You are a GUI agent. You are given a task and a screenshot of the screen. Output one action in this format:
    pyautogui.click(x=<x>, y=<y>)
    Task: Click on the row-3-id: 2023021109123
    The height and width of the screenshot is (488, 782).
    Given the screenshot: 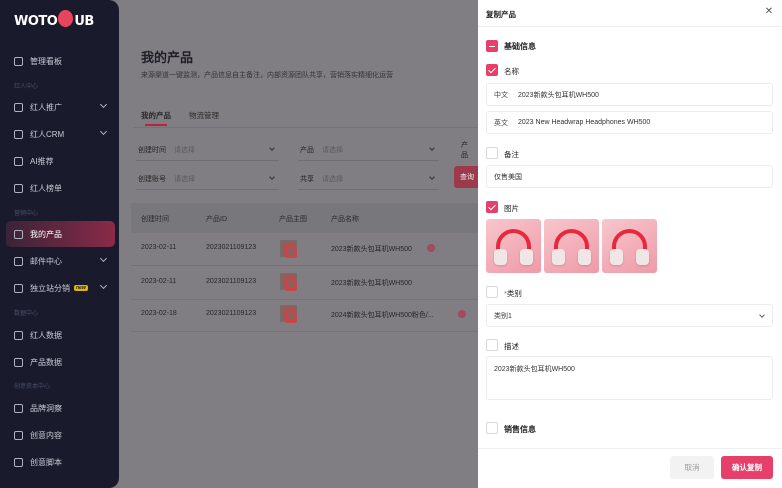 What is the action you would take?
    pyautogui.click(x=231, y=313)
    